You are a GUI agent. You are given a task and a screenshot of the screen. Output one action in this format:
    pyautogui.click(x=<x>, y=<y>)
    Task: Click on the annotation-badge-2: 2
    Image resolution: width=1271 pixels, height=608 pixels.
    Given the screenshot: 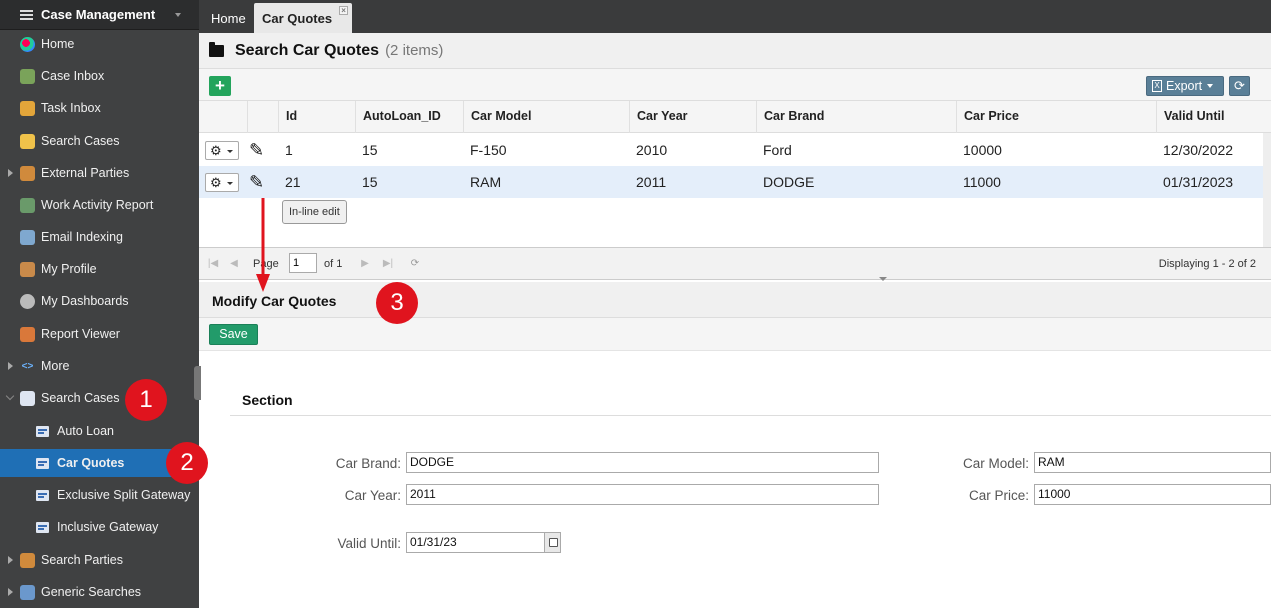 What is the action you would take?
    pyautogui.click(x=187, y=463)
    